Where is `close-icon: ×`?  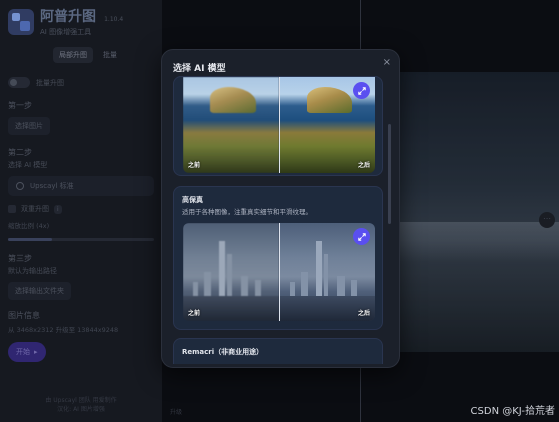
close-icon: × is located at coordinates (387, 62).